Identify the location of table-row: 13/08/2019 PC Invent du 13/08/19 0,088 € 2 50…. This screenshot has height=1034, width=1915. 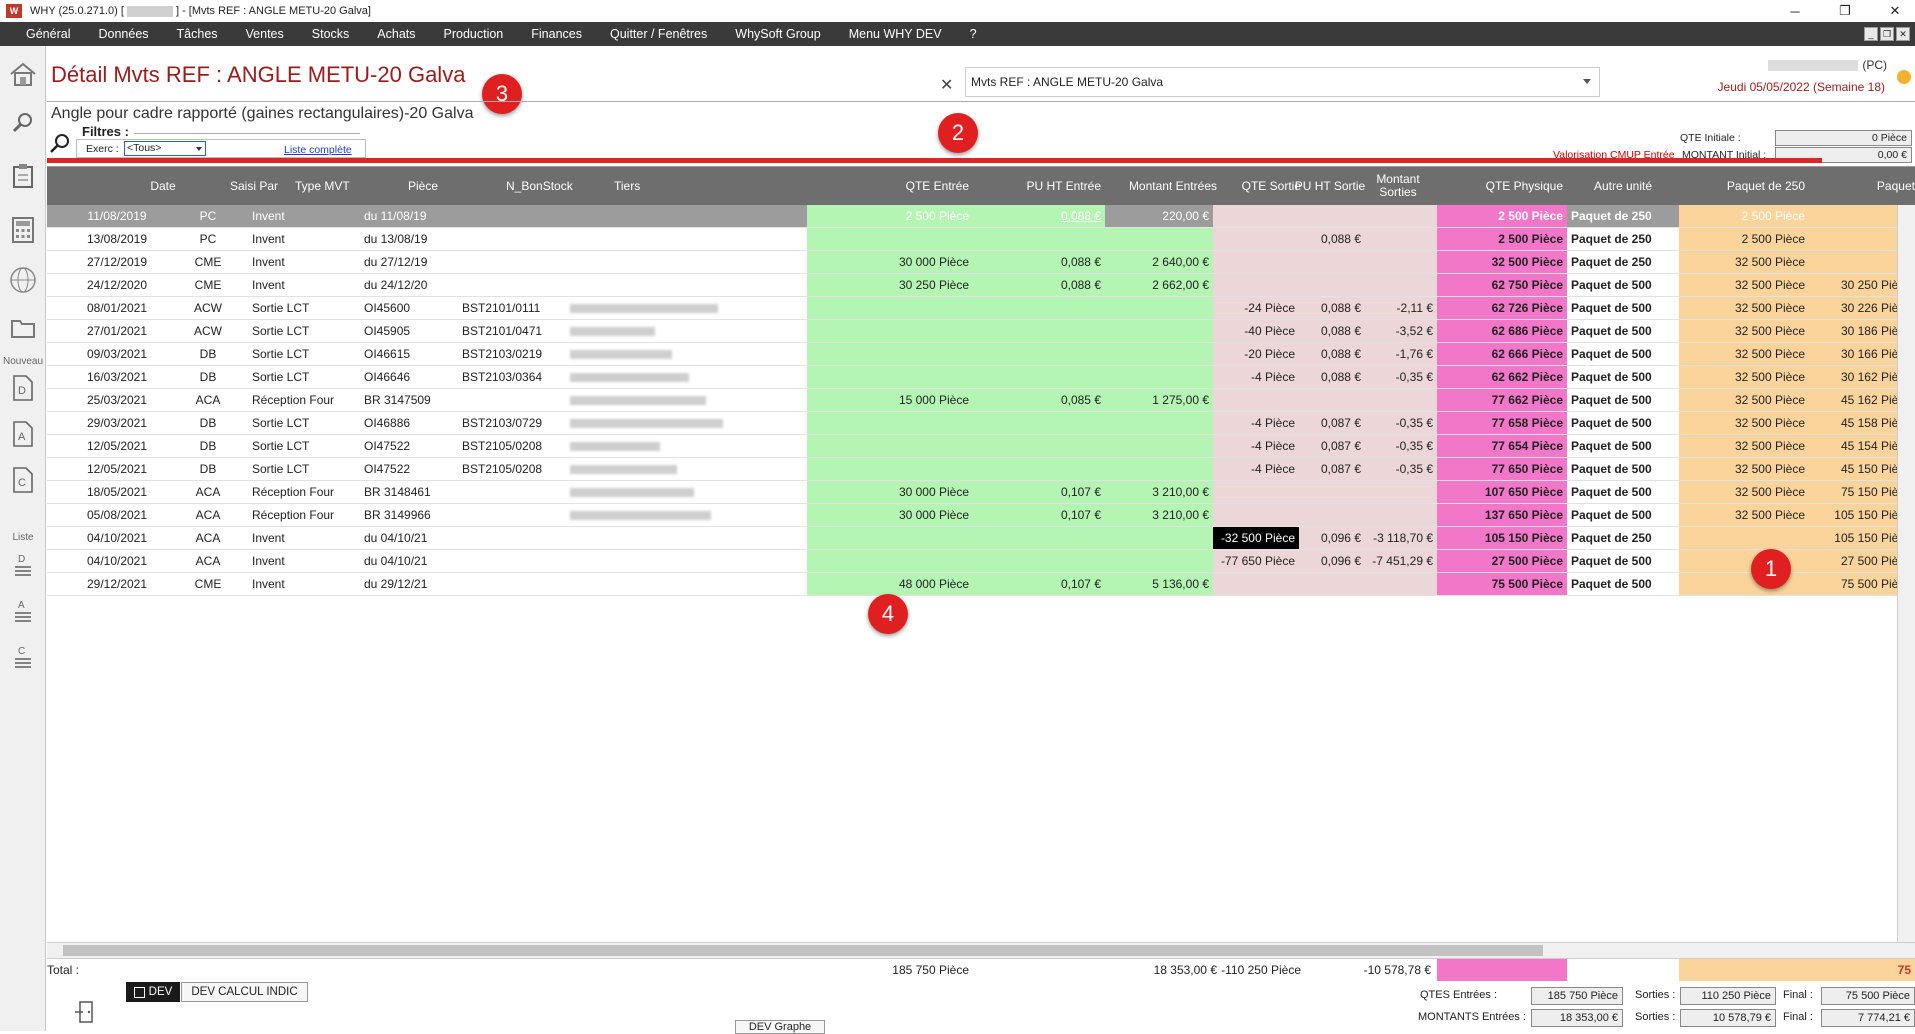
(981, 239).